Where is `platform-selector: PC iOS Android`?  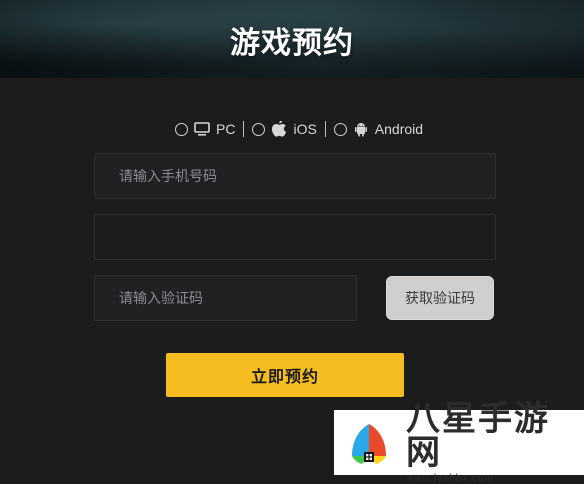 platform-selector: PC iOS Android is located at coordinates (299, 129).